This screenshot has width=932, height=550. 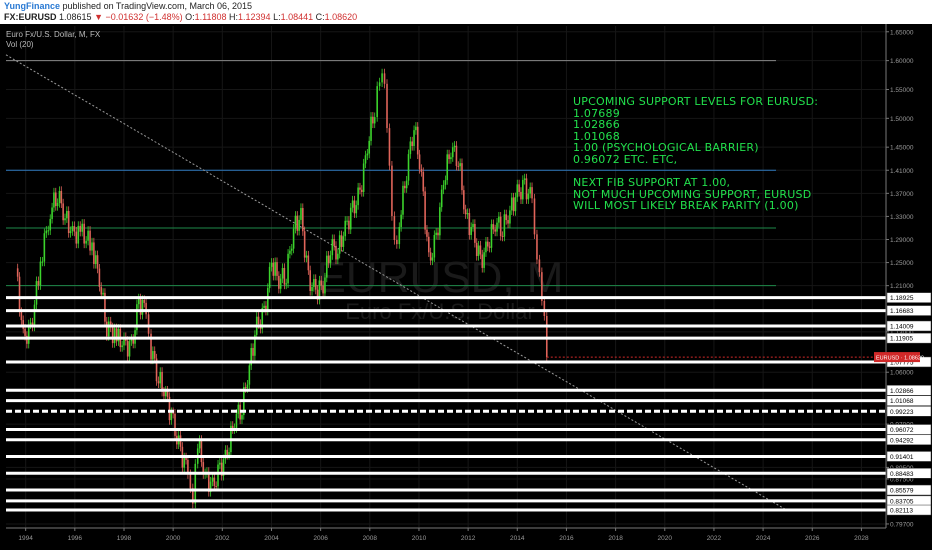 I want to click on time-tick-label: 1996, so click(x=75, y=538).